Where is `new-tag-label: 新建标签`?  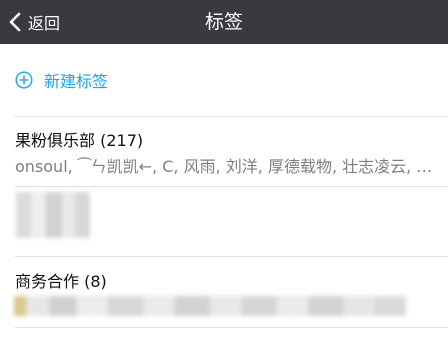
new-tag-label: 新建标签 is located at coordinates (76, 81).